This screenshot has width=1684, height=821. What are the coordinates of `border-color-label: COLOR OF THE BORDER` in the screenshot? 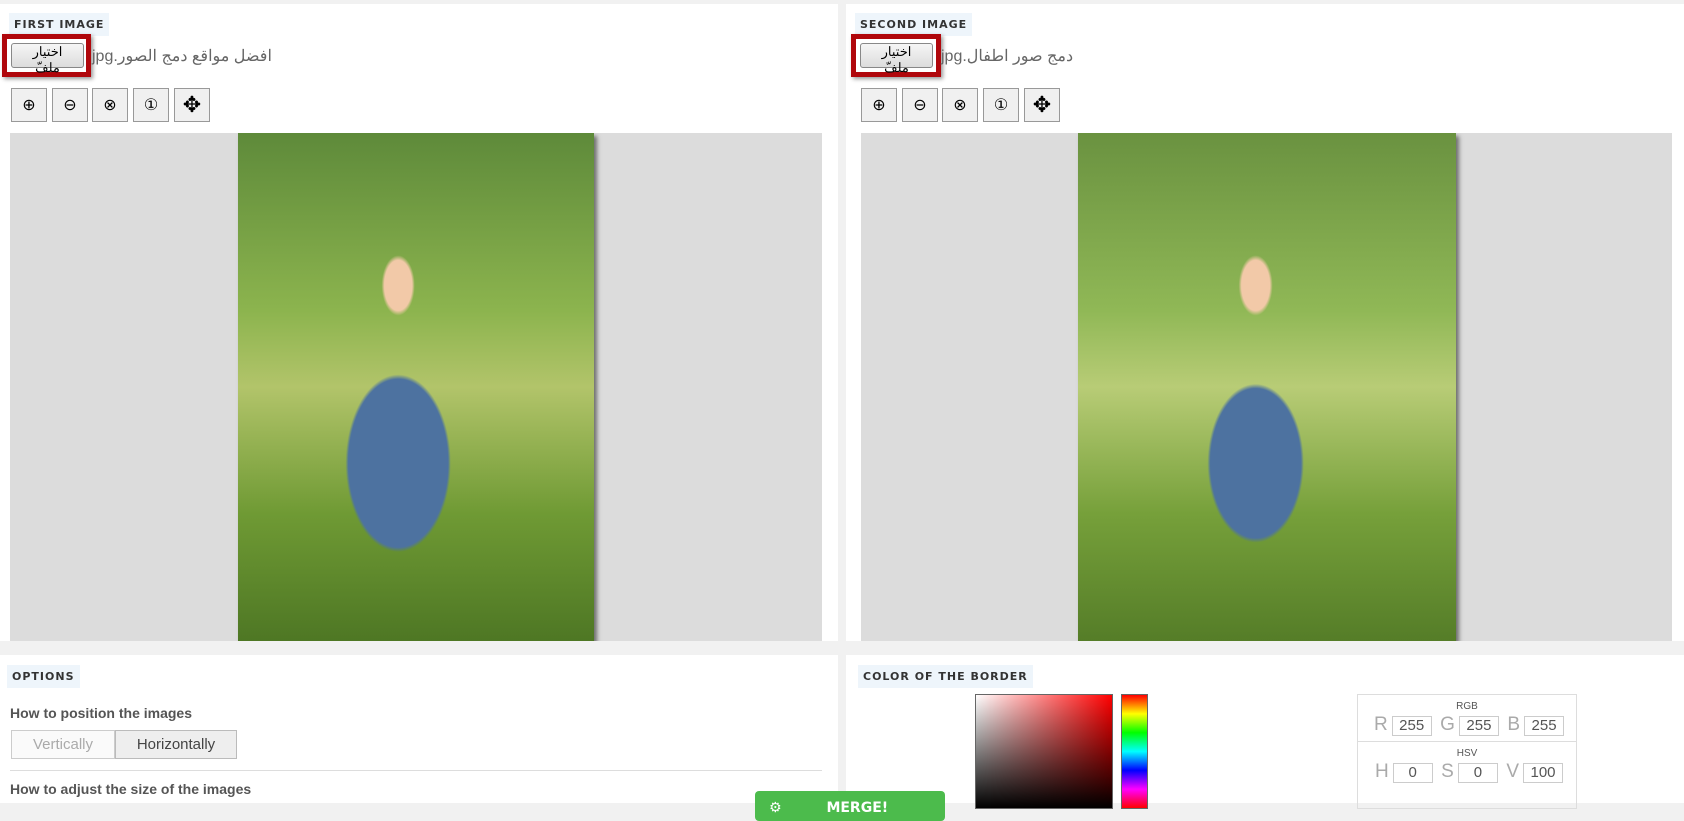 It's located at (945, 676).